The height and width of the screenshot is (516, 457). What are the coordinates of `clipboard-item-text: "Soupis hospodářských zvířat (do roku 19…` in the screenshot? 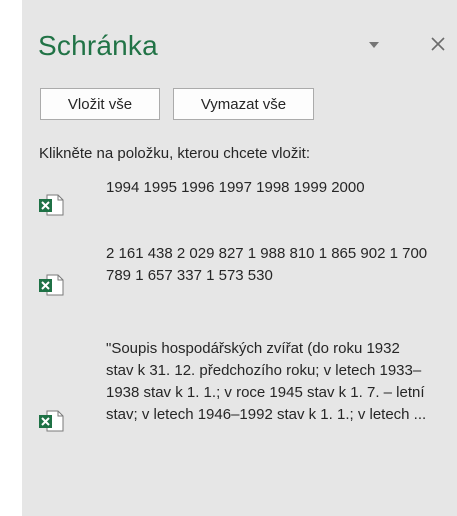 It's located at (266, 381).